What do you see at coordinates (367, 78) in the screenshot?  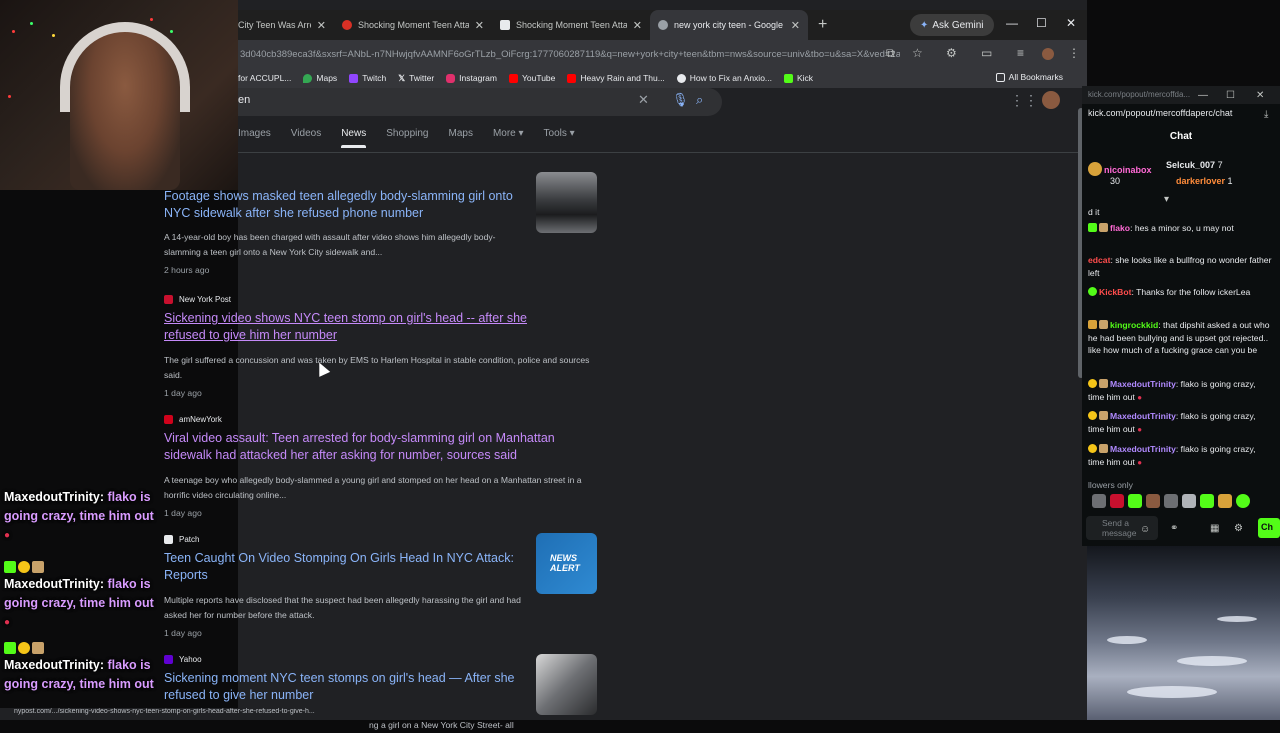 I see `bookmark-item: Twitch` at bounding box center [367, 78].